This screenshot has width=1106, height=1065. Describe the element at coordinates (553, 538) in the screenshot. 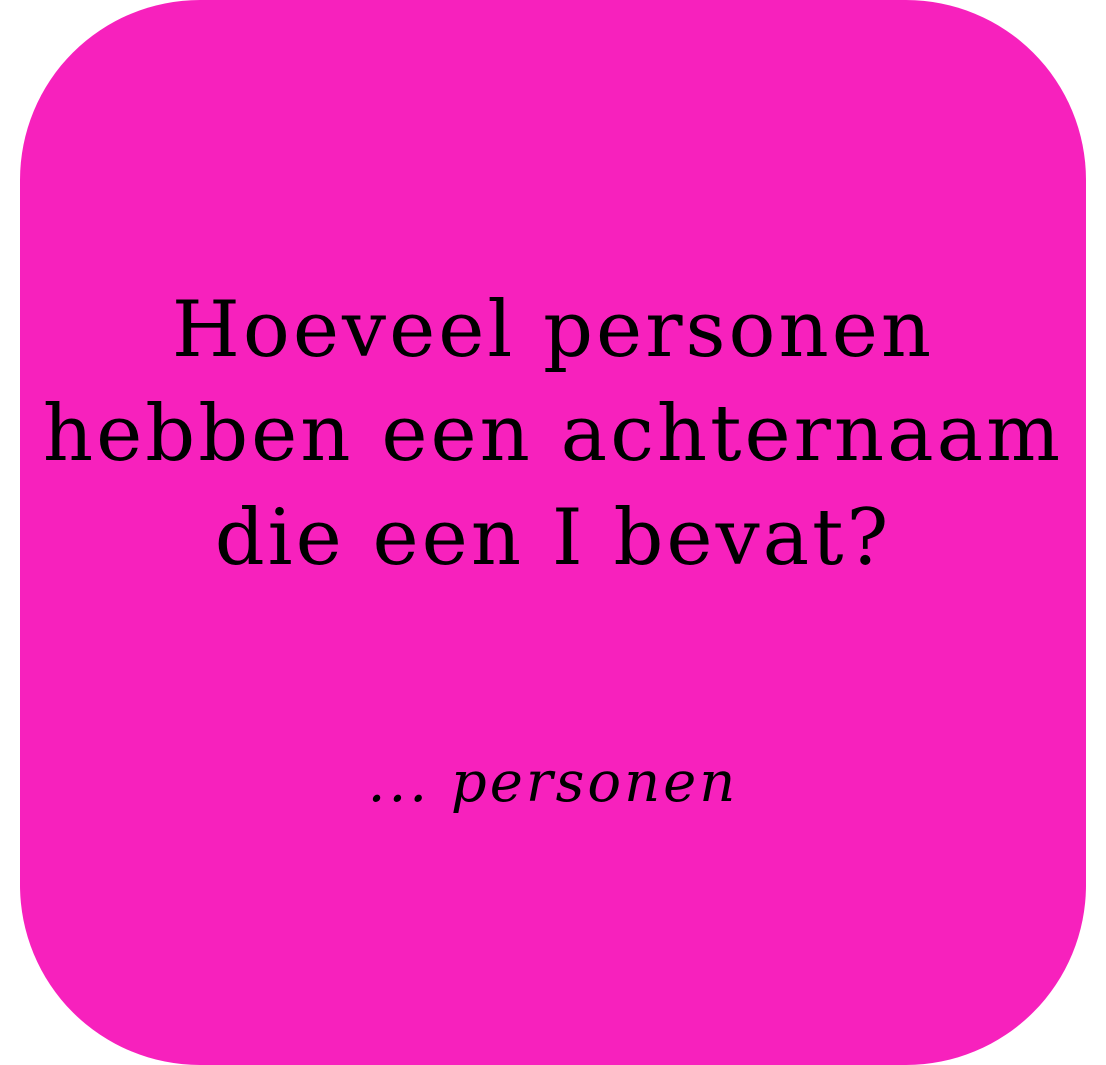

I see `question-line-3: die een I bevat?` at that location.